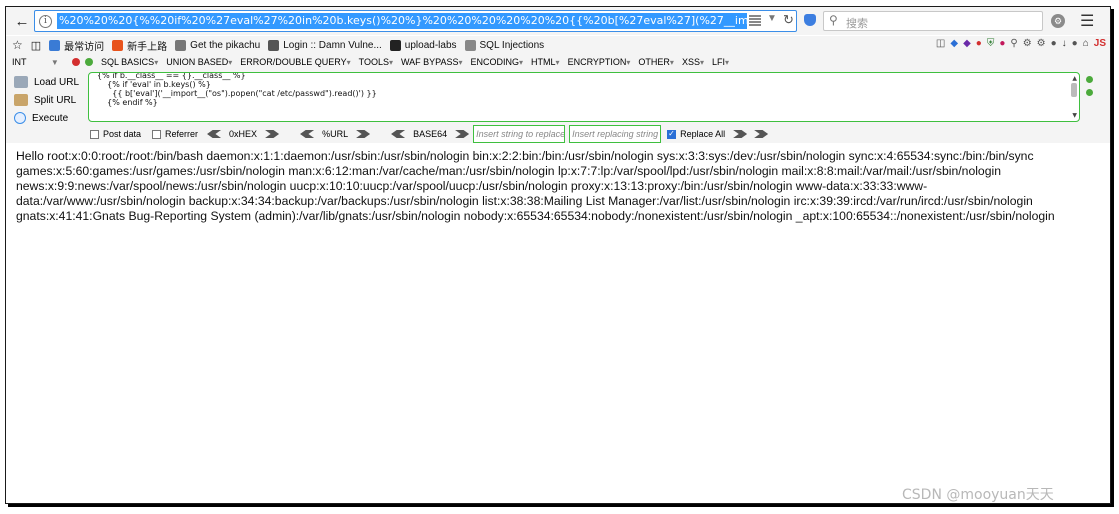  I want to click on hackbar-menu-item: XSS▾, so click(693, 62).